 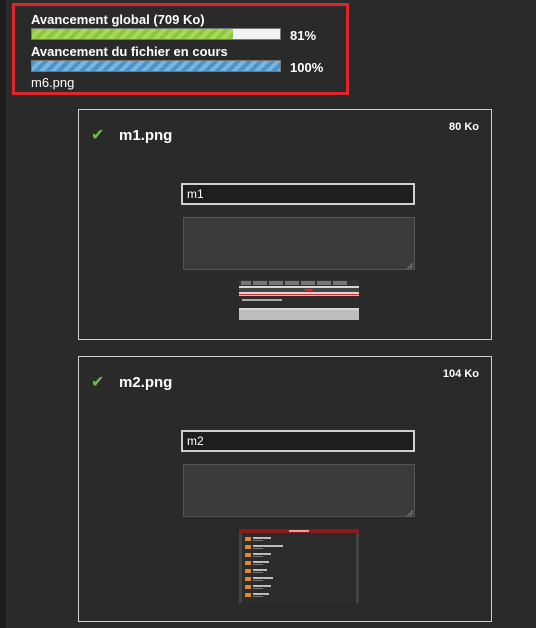 I want to click on global-progress-fill, so click(x=132, y=34).